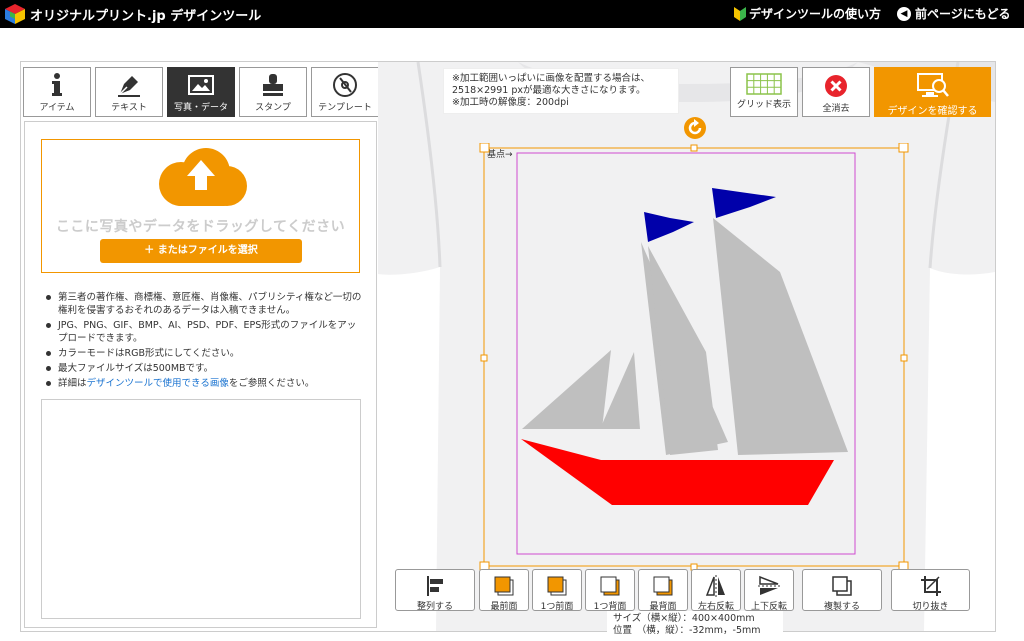  What do you see at coordinates (504, 607) in the screenshot?
I see `bring-front-label: 最前面` at bounding box center [504, 607].